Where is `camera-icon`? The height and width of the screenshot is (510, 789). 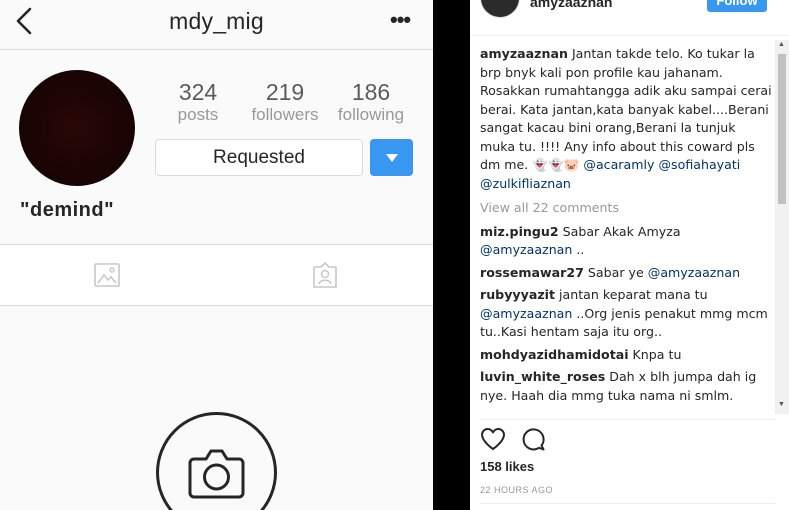 camera-icon is located at coordinates (216, 474).